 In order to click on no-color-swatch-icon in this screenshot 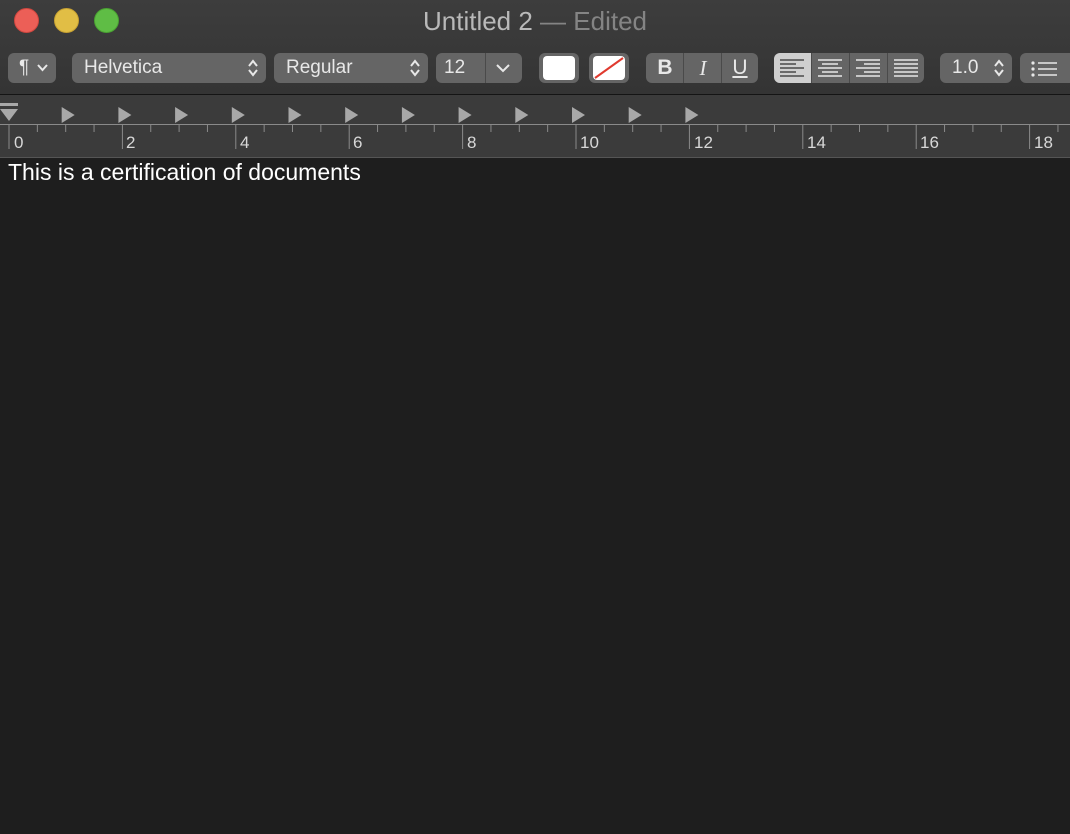, I will do `click(609, 68)`.